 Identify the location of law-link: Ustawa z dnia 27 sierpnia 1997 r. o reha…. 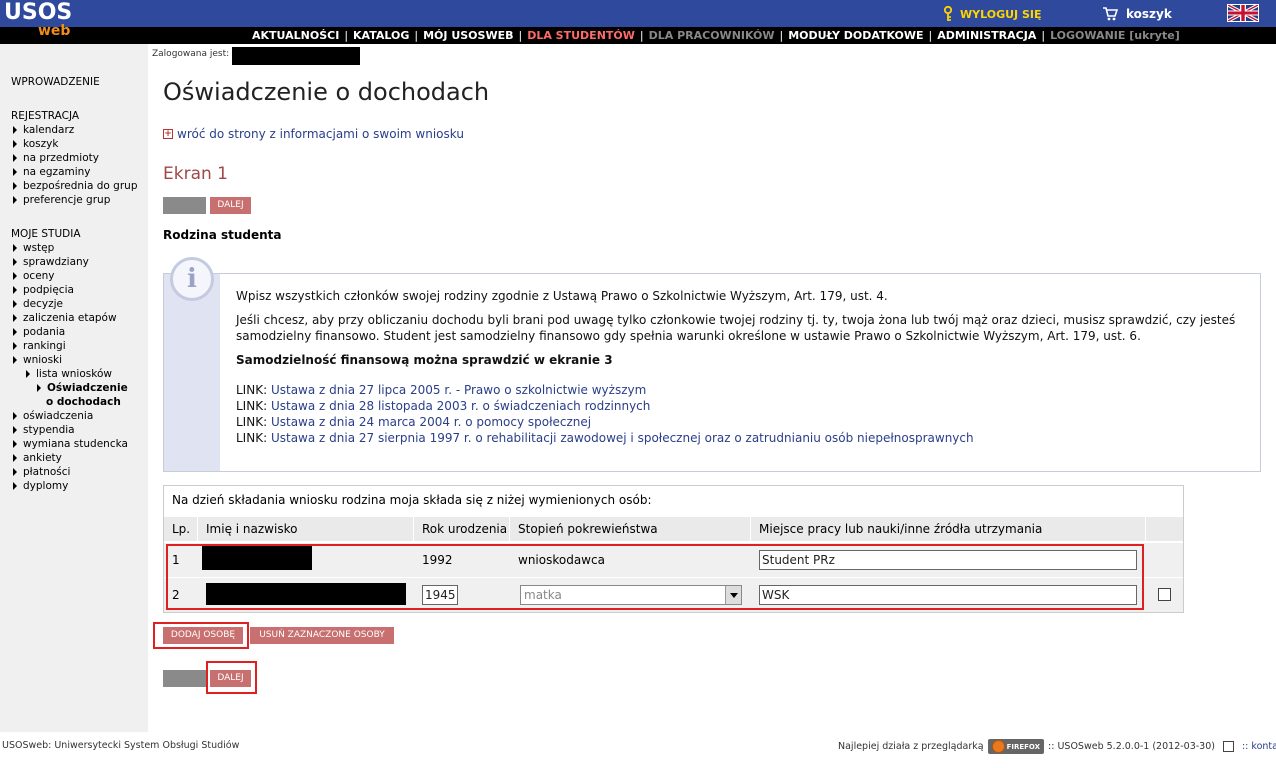
(622, 438).